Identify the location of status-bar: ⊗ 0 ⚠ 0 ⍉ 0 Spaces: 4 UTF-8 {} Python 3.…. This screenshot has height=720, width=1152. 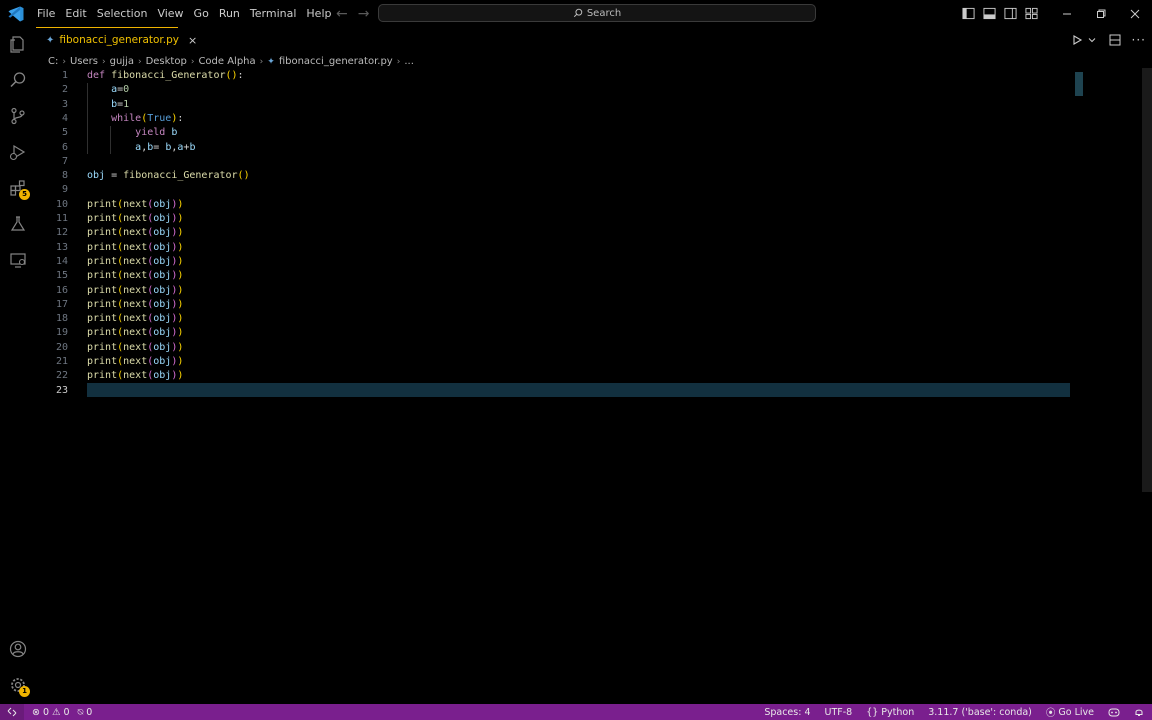
(576, 712).